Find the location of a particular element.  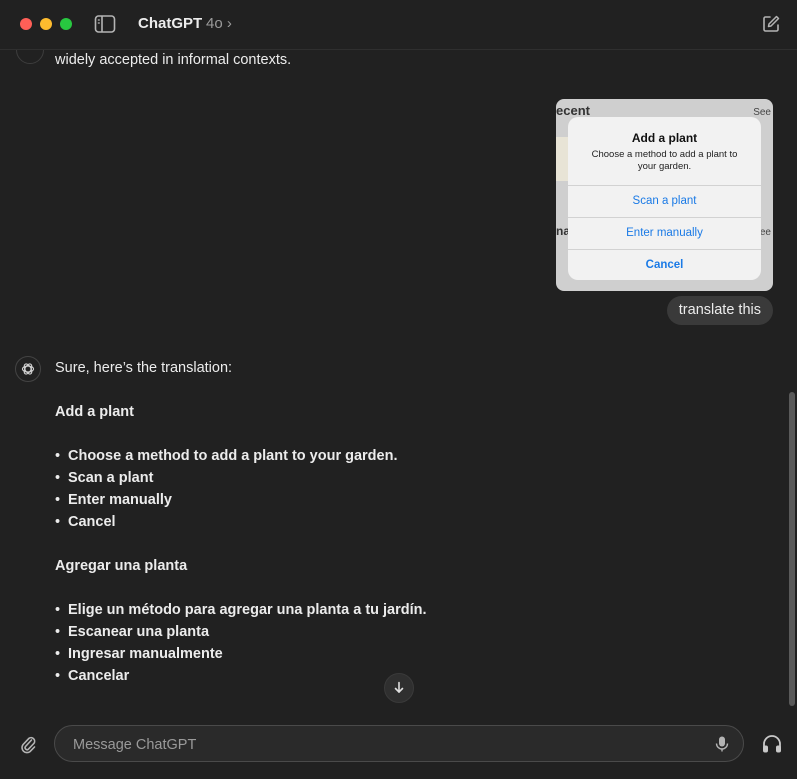

zoom-window-button is located at coordinates (66, 24).